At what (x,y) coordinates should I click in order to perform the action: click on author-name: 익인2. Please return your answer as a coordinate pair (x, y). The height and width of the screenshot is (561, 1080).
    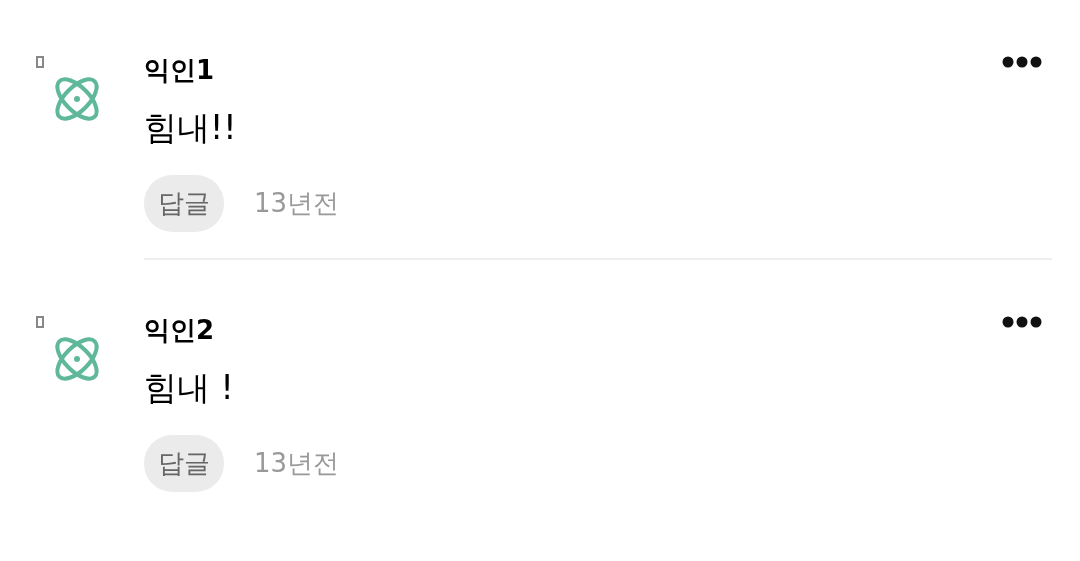
    Looking at the image, I should click on (179, 330).